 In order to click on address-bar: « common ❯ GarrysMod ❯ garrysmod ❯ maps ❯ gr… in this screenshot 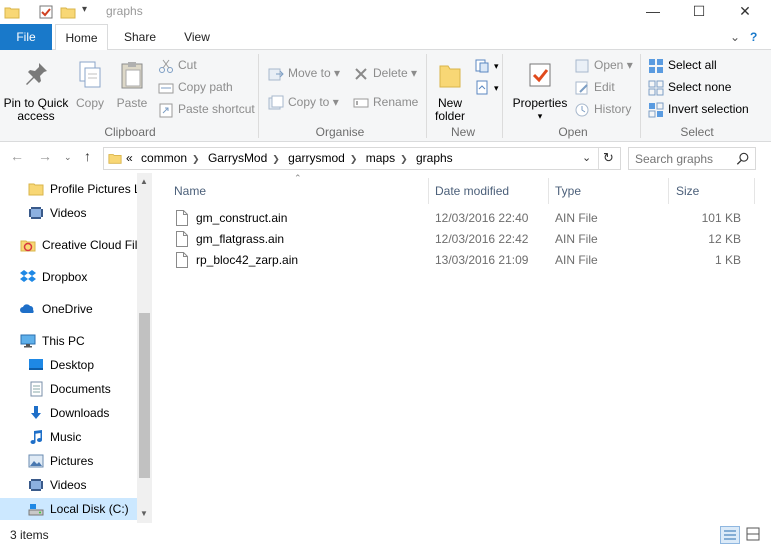, I will do `click(362, 158)`.